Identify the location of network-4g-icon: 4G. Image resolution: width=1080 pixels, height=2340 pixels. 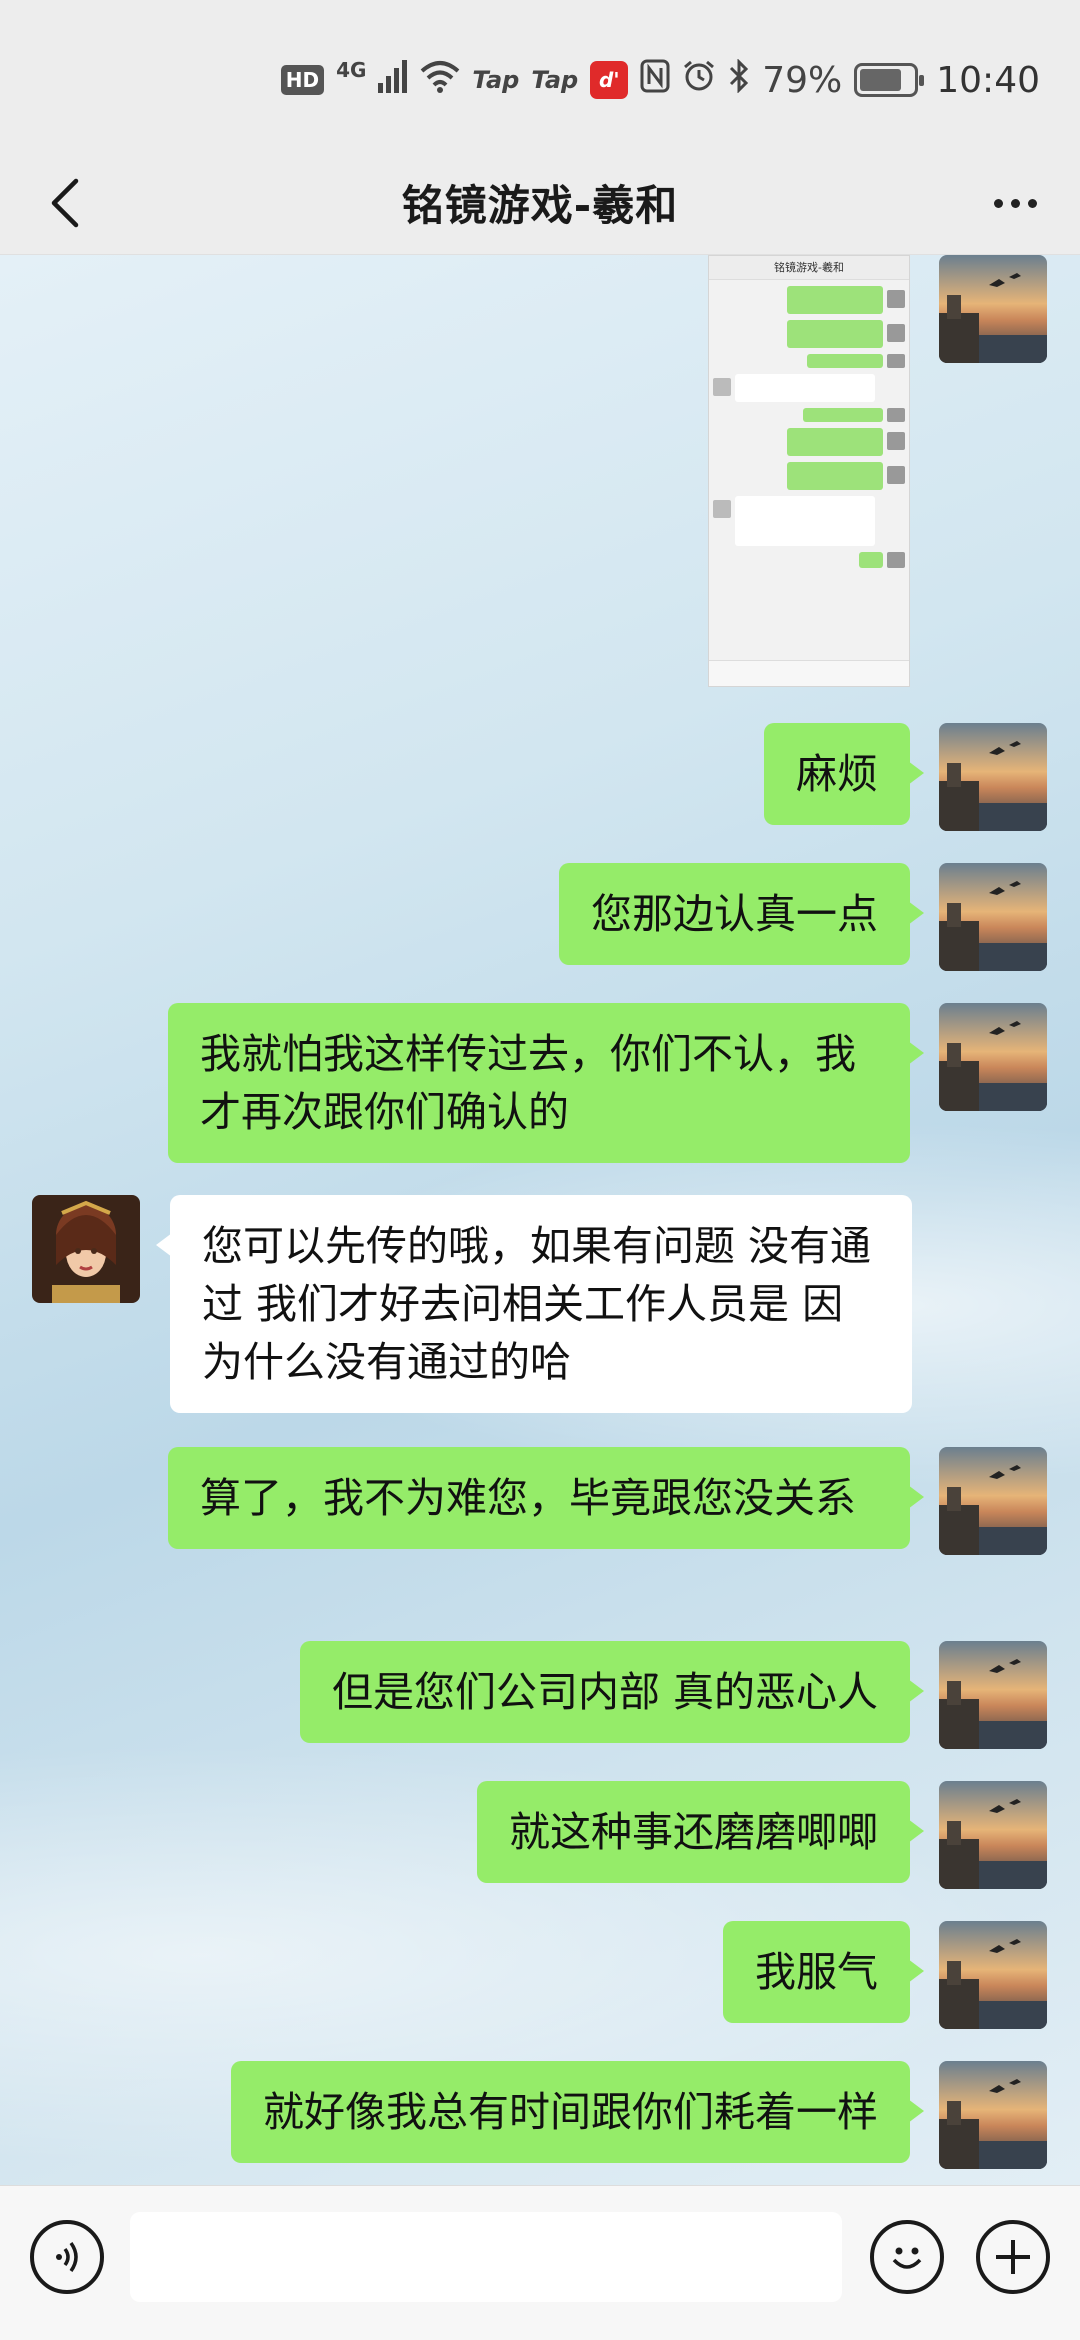
(351, 70).